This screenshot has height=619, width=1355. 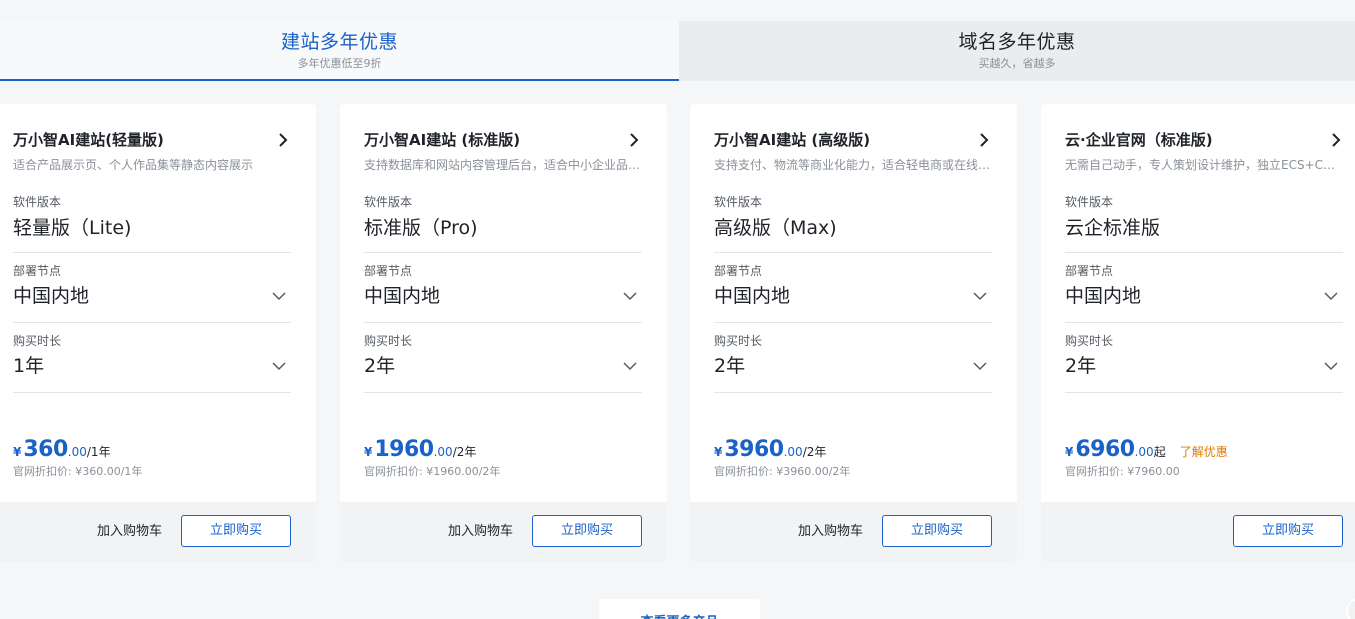 I want to click on version-value: 标准版（Pro), so click(x=421, y=228).